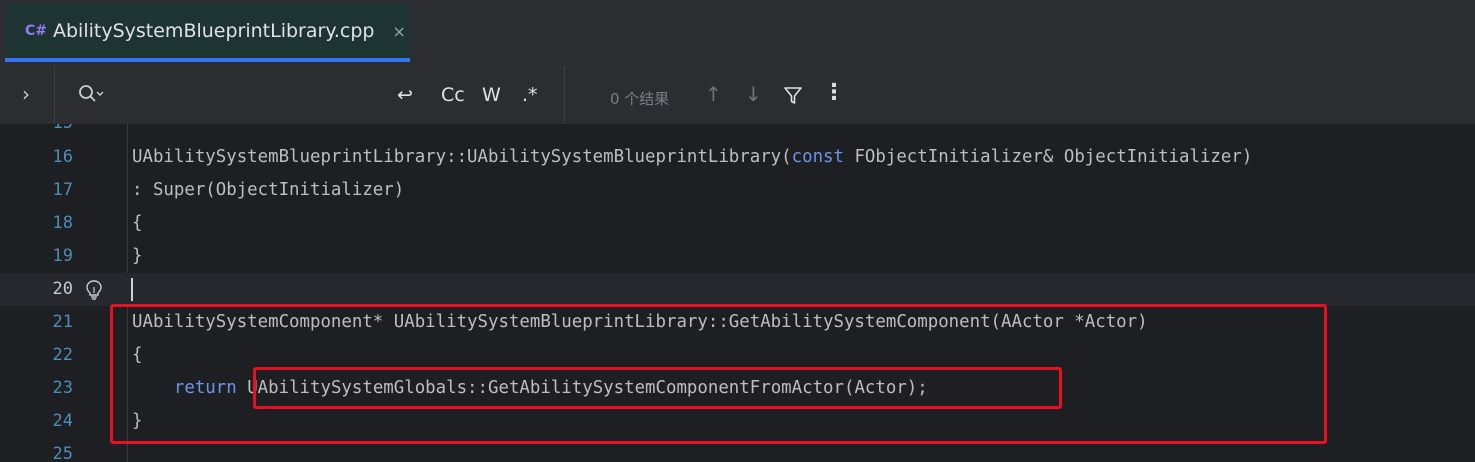 This screenshot has width=1475, height=462. What do you see at coordinates (214, 31) in the screenshot?
I see `tab-title: AbilitySystemBlueprintLibrary.cpp` at bounding box center [214, 31].